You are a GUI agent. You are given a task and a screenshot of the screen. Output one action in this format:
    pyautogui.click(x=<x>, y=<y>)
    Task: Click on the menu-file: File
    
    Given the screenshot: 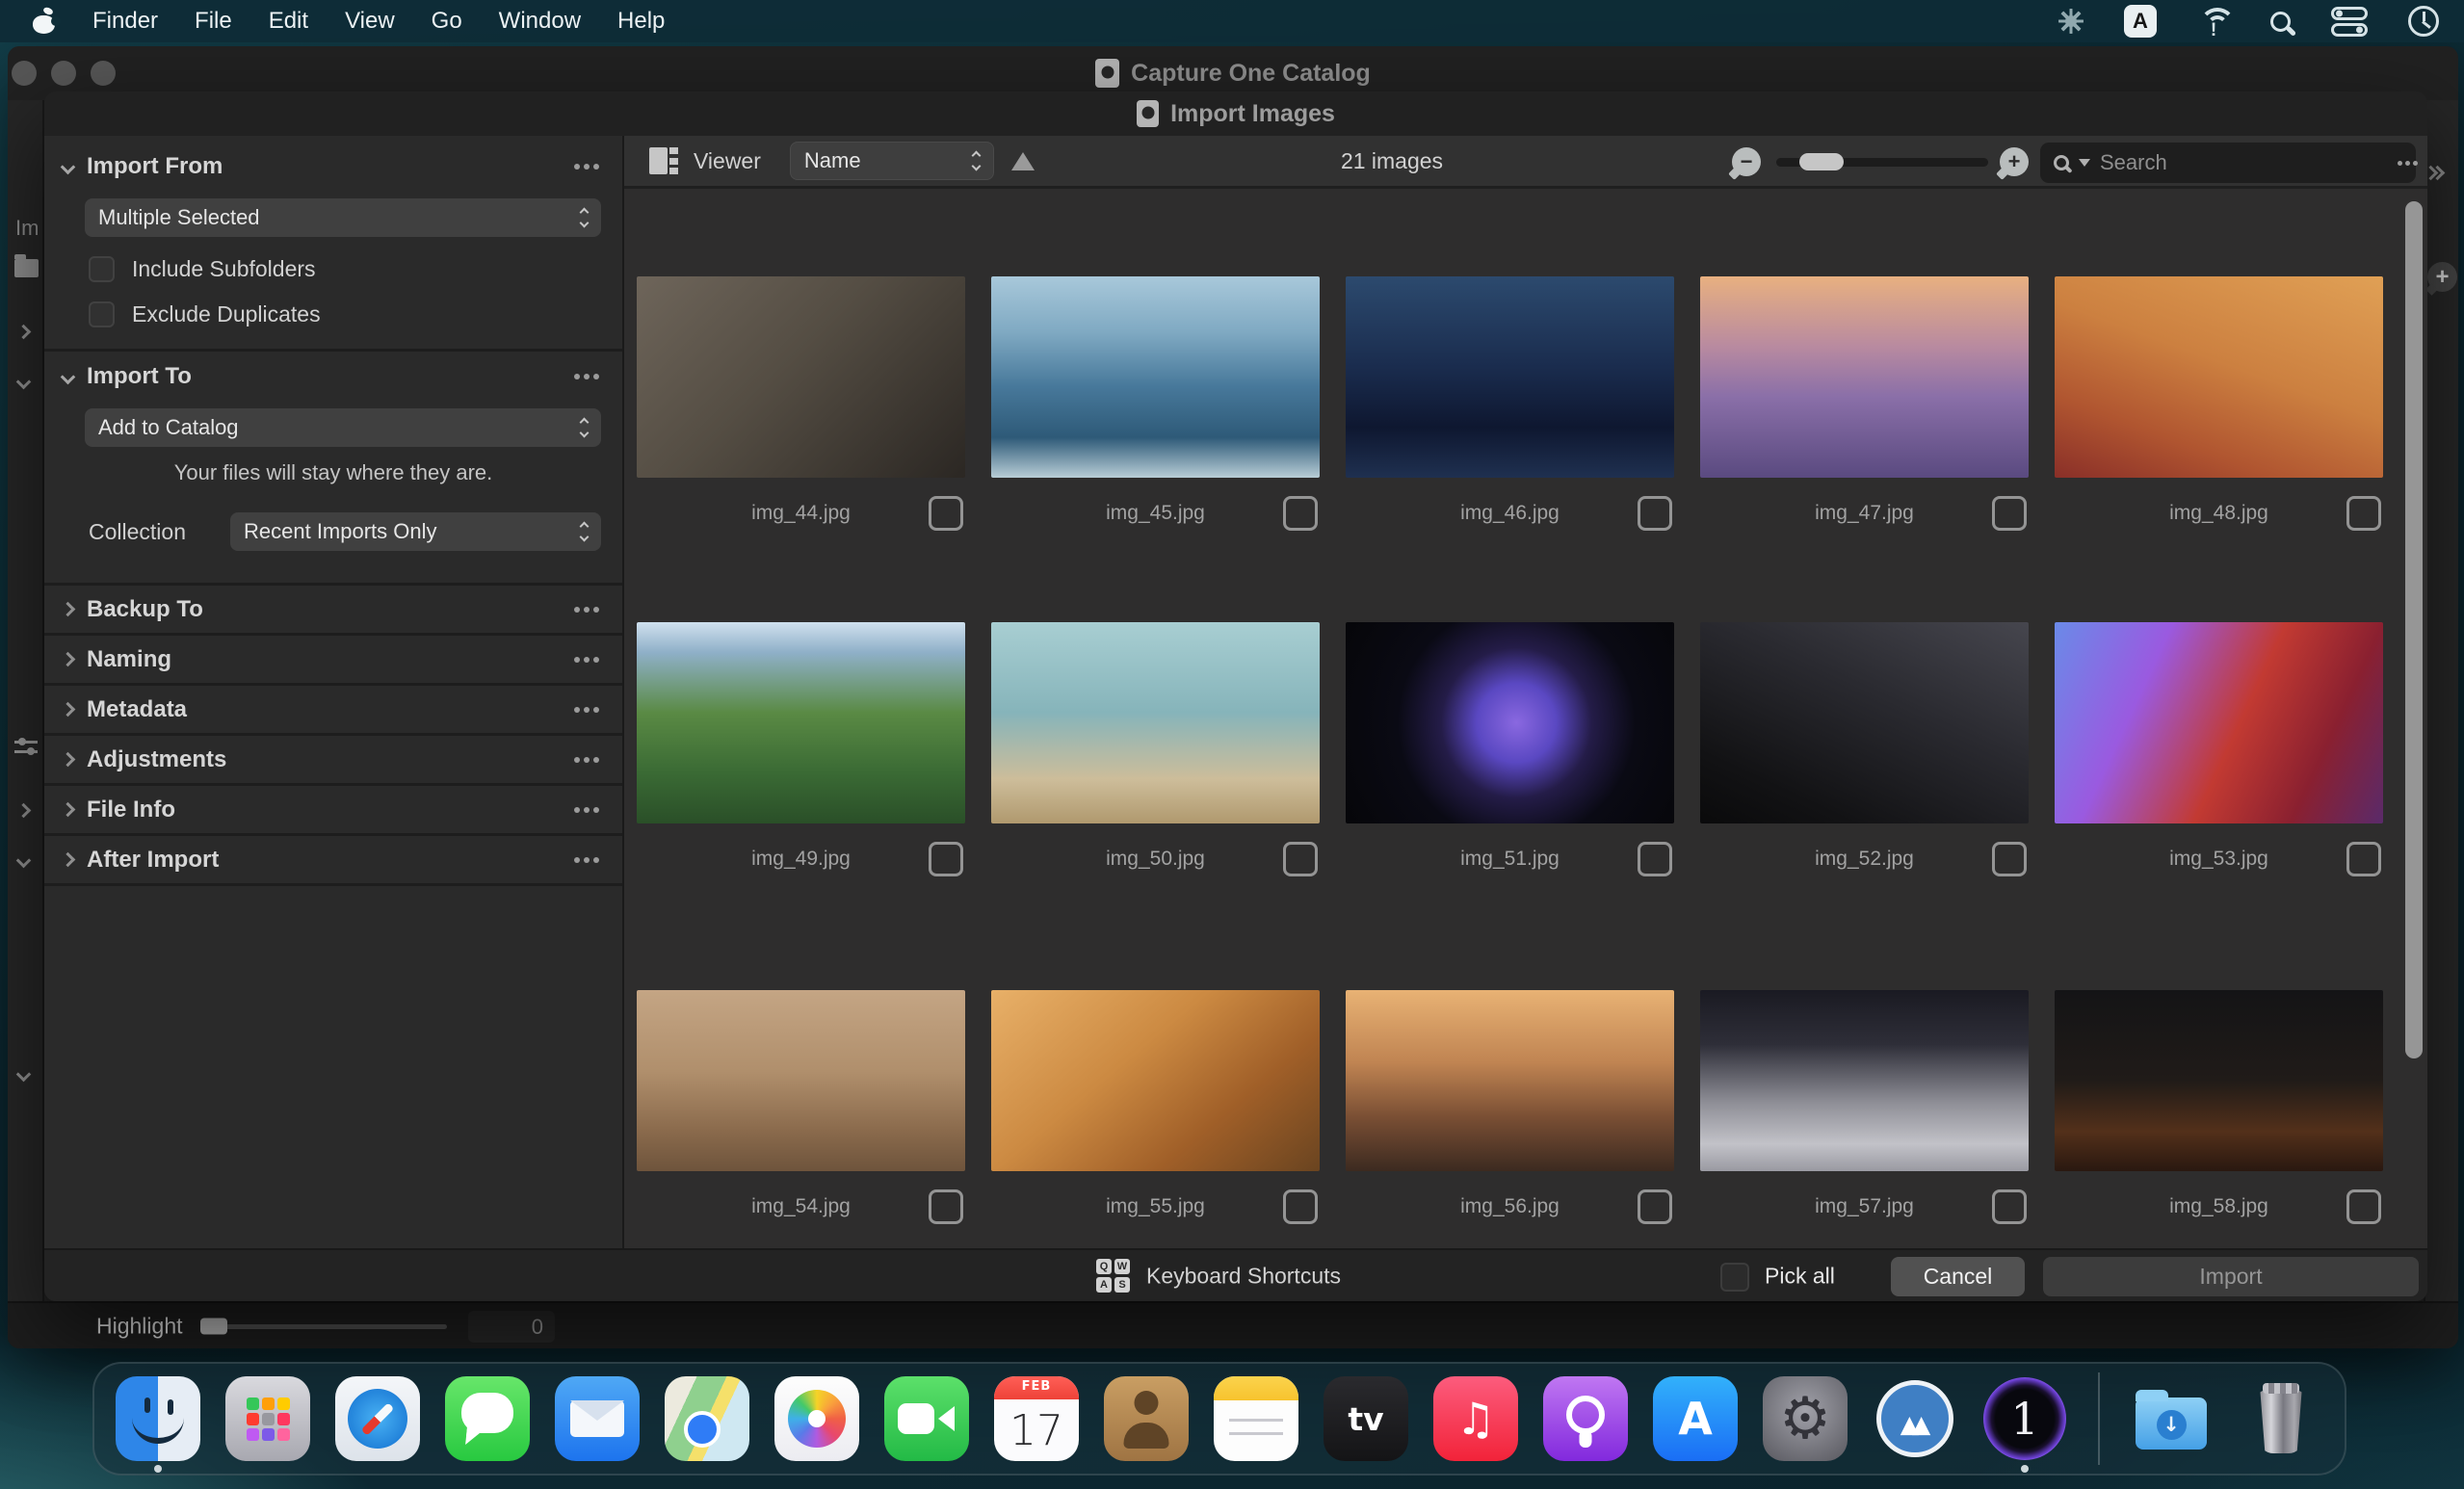 What is the action you would take?
    pyautogui.click(x=214, y=21)
    